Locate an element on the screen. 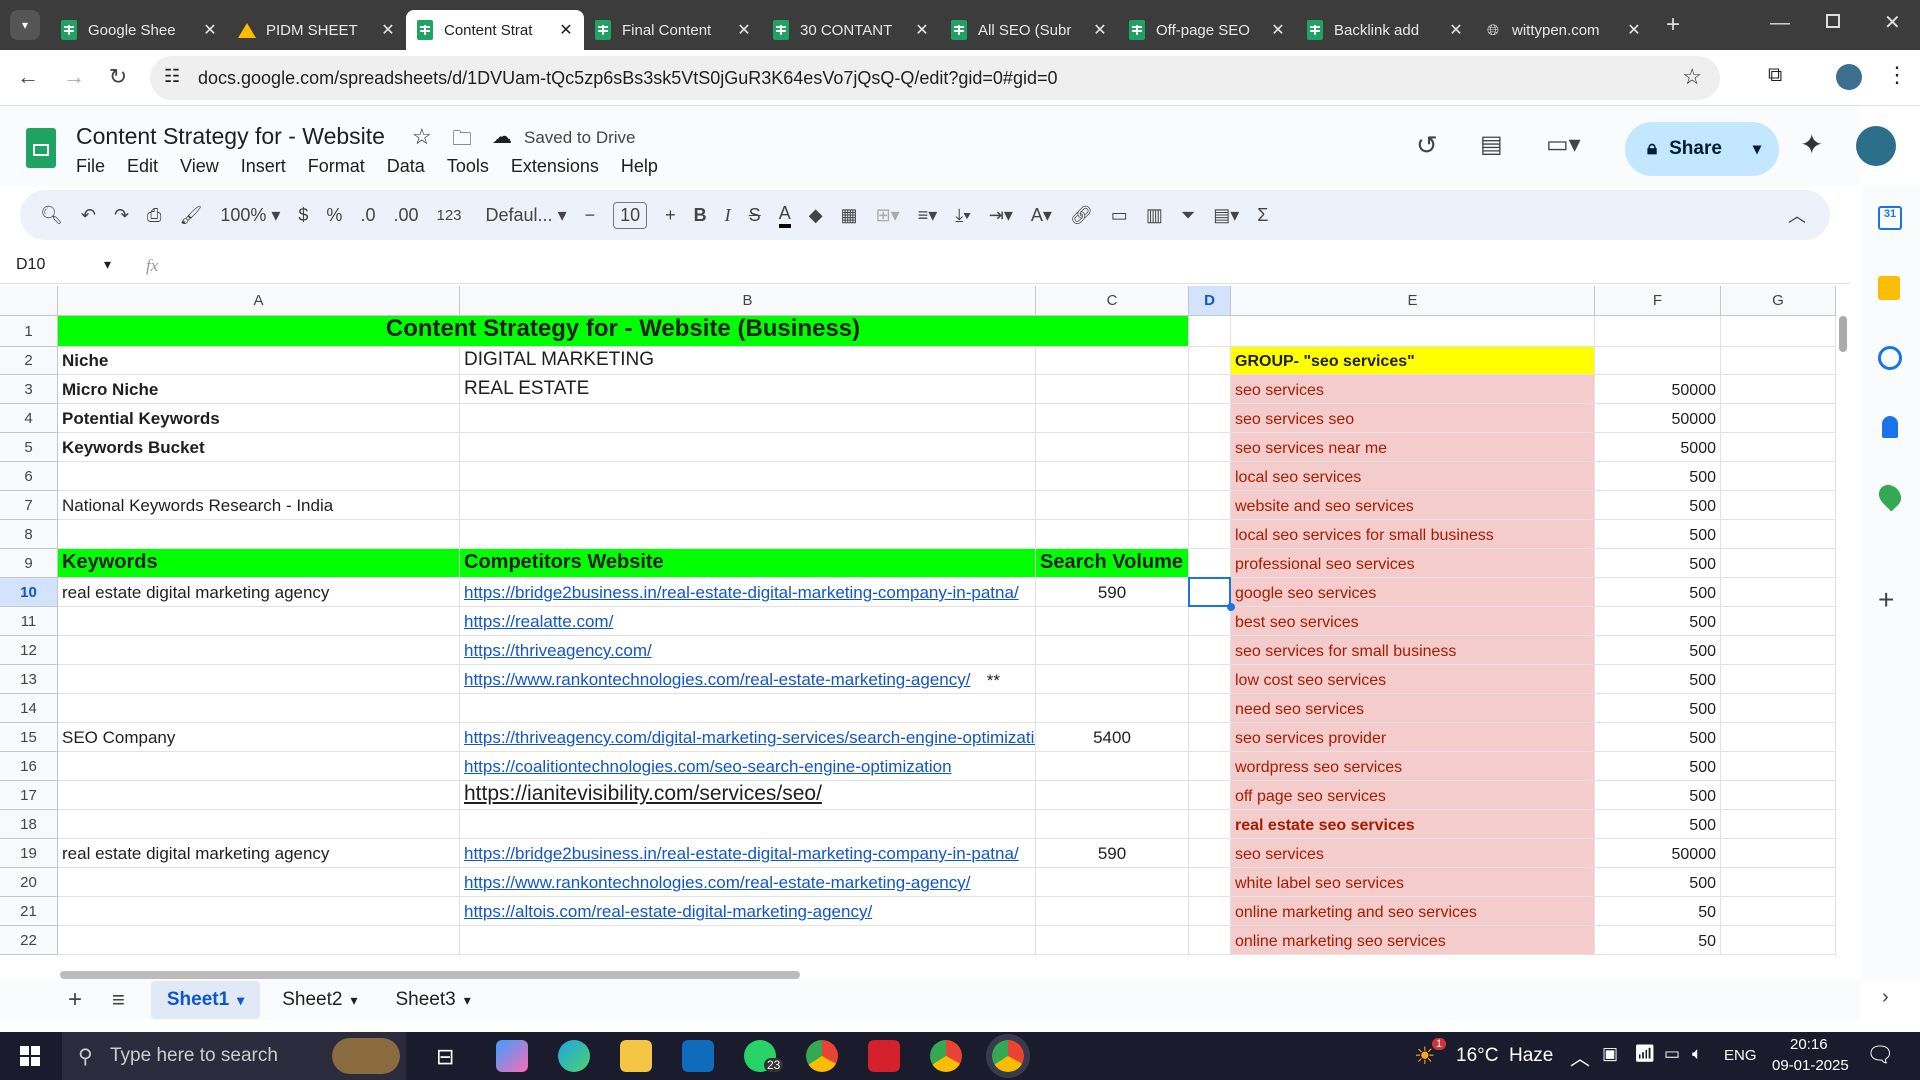 The image size is (1920, 1080). reload-icon: ↻ is located at coordinates (118, 77).